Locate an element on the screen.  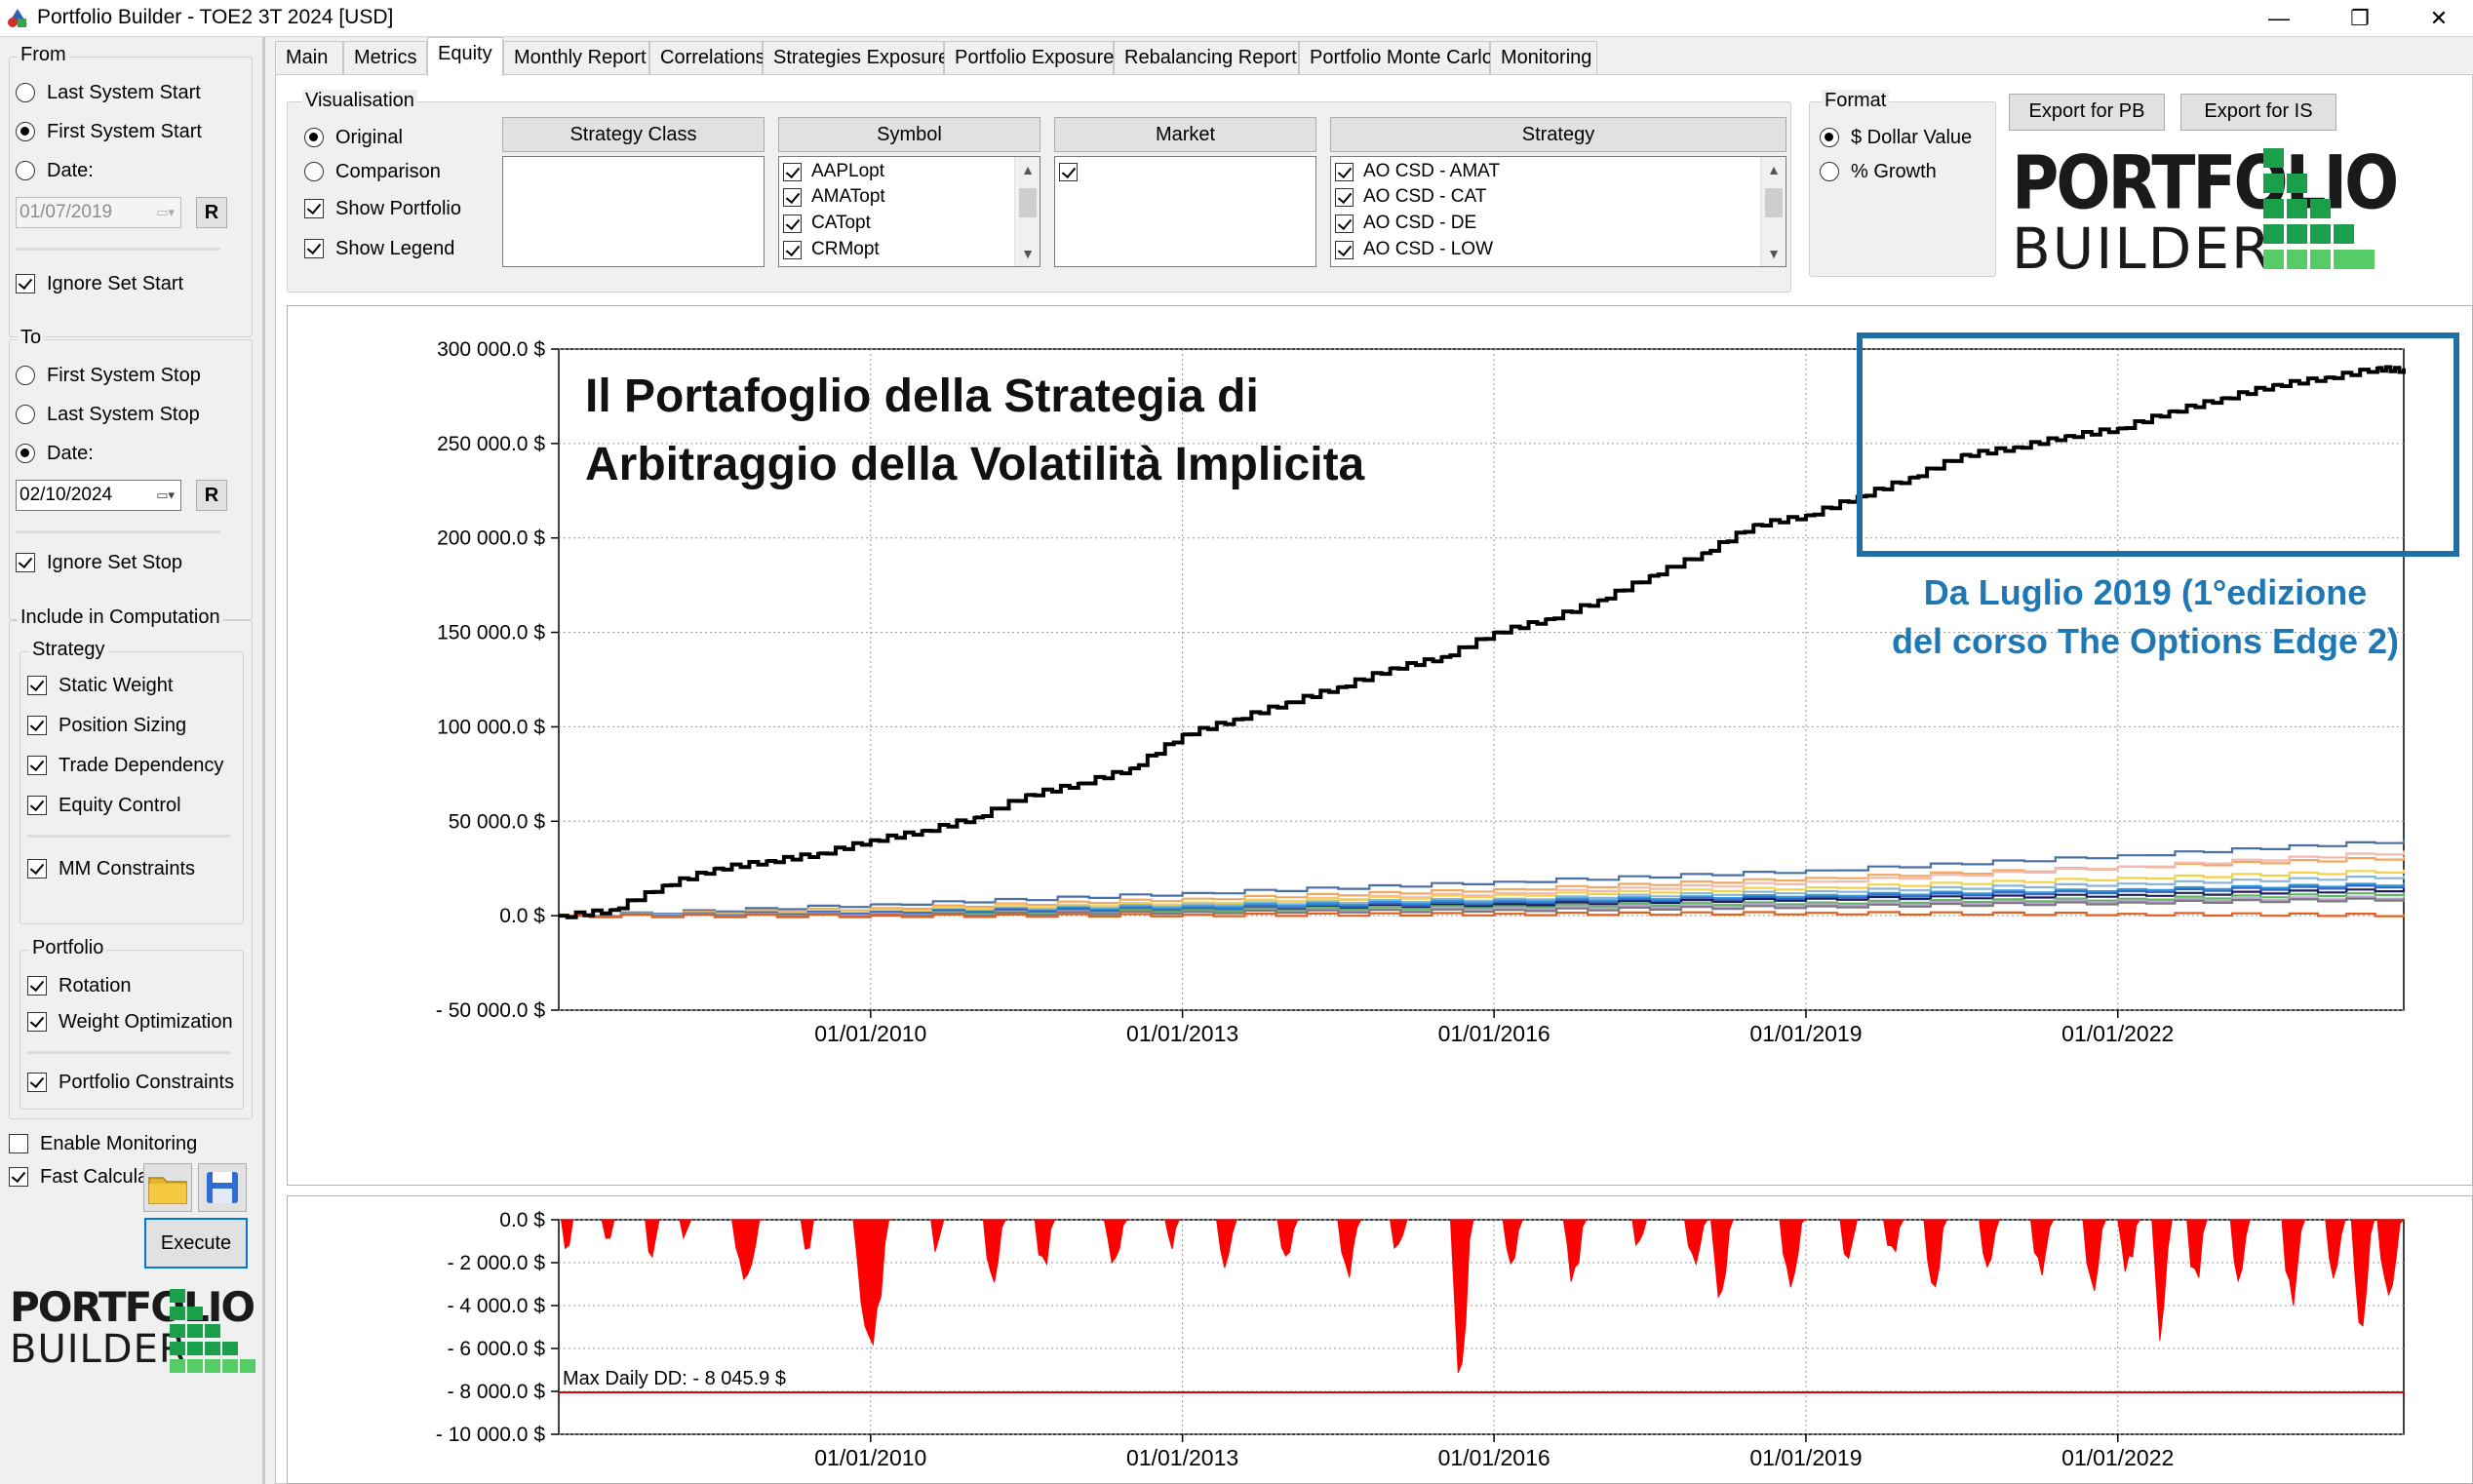
tab-portfolio-monte-carlo: Portfolio Monte Carlo is located at coordinates (1396, 57).